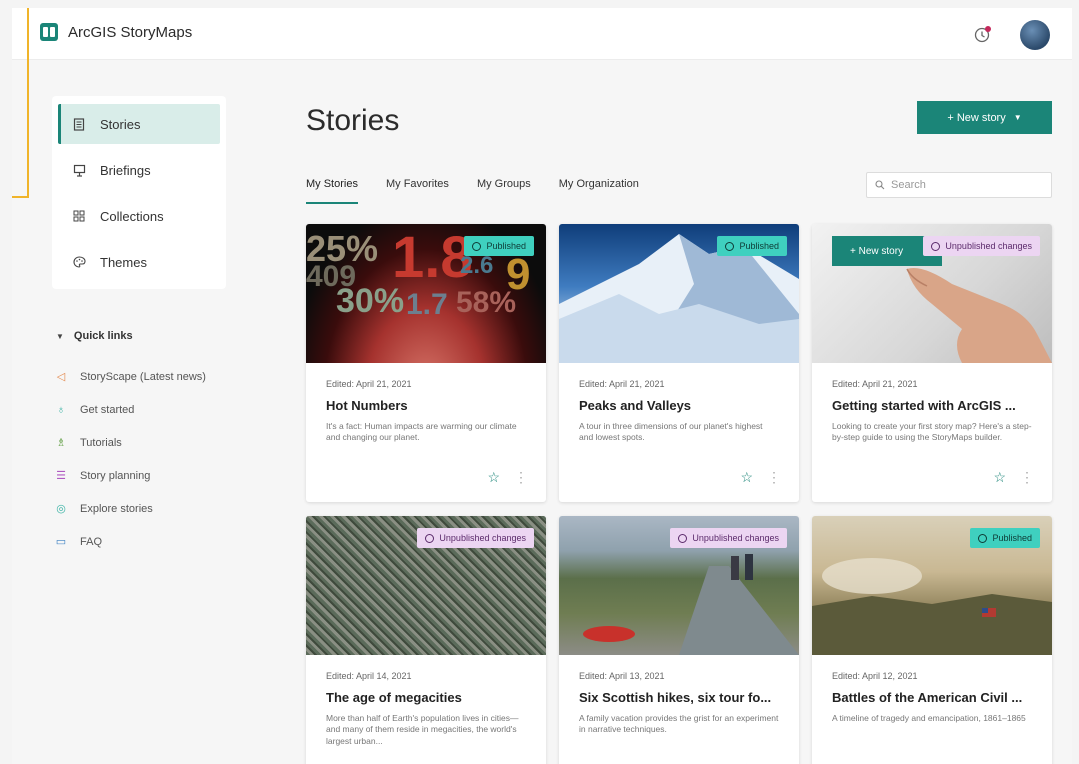  I want to click on book-icon: ♗, so click(61, 443).